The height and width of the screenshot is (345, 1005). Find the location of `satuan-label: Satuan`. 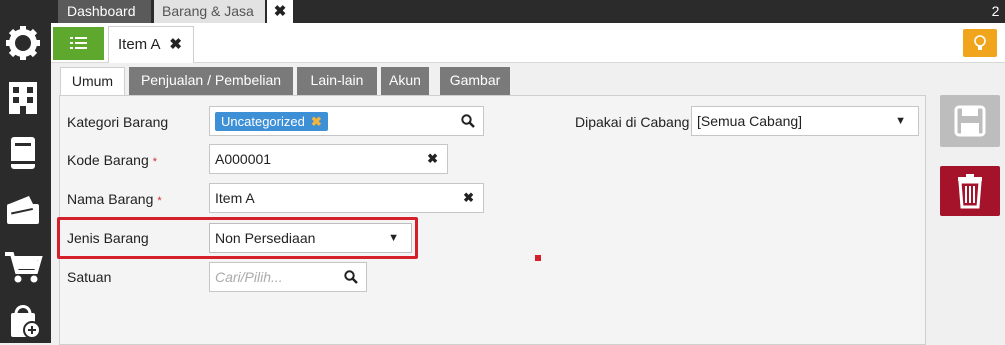

satuan-label: Satuan is located at coordinates (89, 277).